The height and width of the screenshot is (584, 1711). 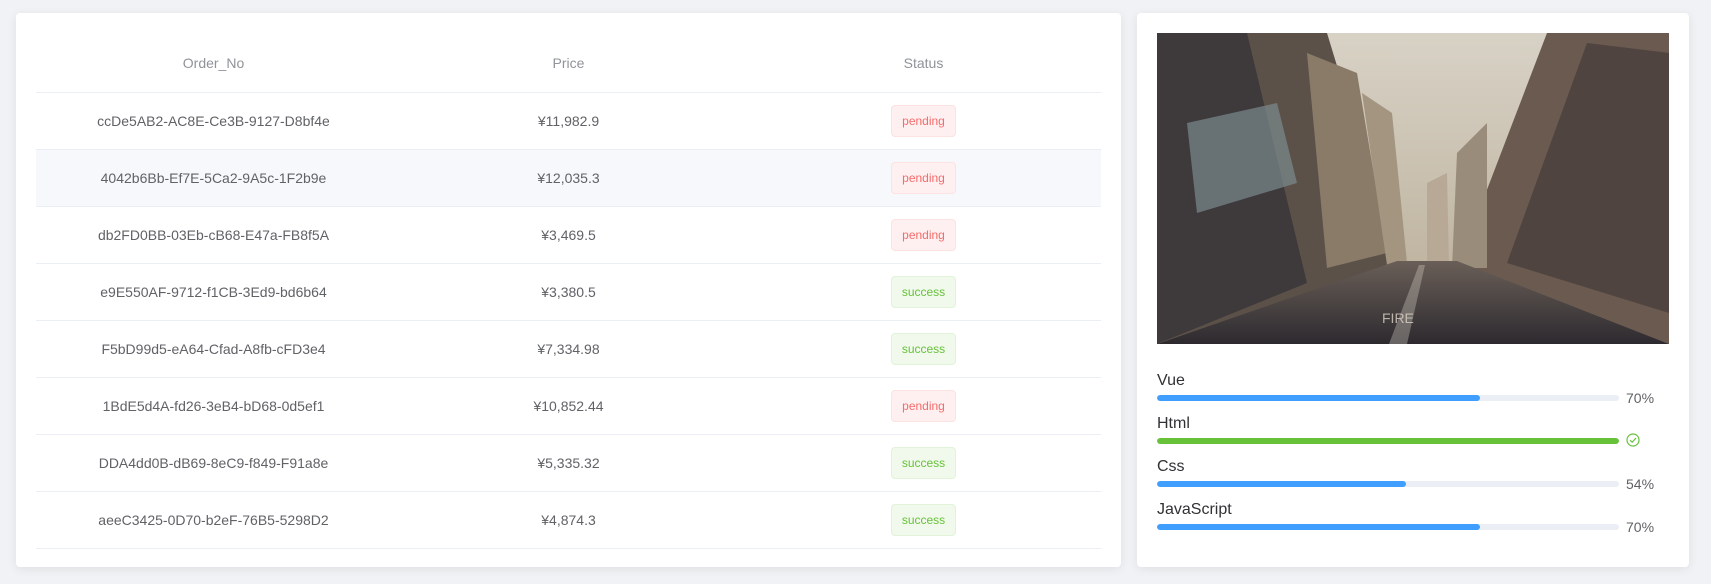 I want to click on skill-html: Html, so click(x=1413, y=436).